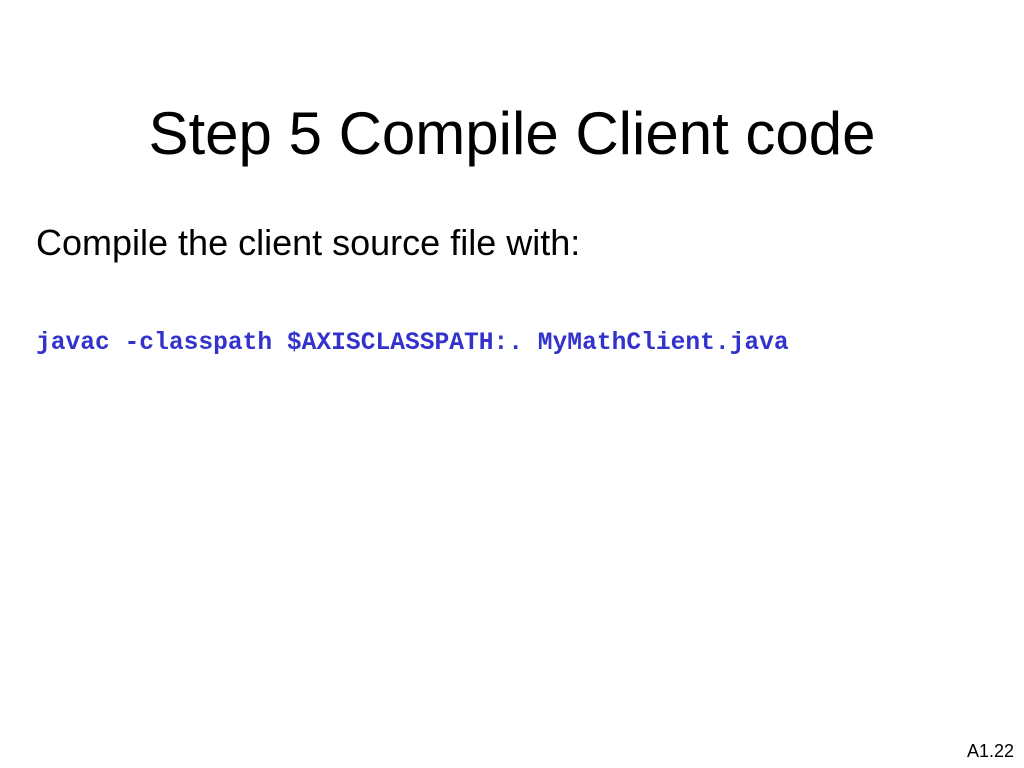 The width and height of the screenshot is (1024, 768). Describe the element at coordinates (990, 751) in the screenshot. I see `slide-number: A1.22` at that location.